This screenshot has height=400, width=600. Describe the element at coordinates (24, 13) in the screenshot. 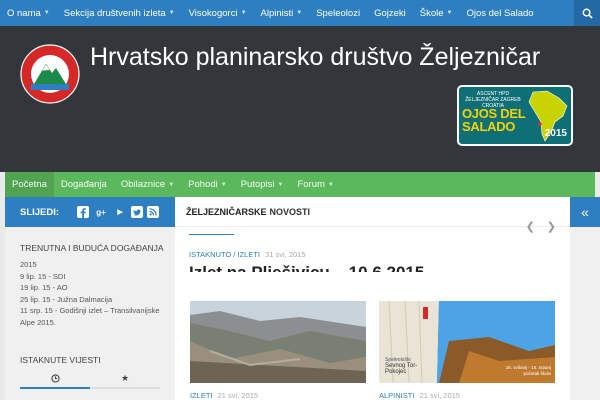

I see `topnav-item-label: O nama` at that location.